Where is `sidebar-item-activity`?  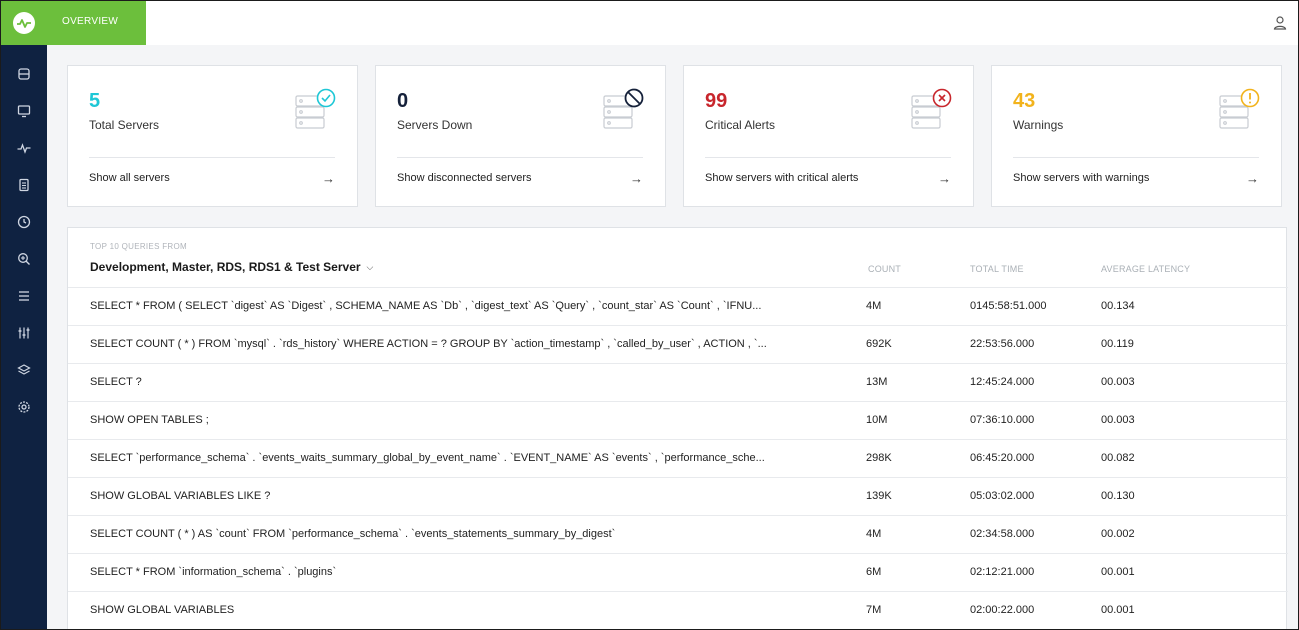
sidebar-item-activity is located at coordinates (24, 147).